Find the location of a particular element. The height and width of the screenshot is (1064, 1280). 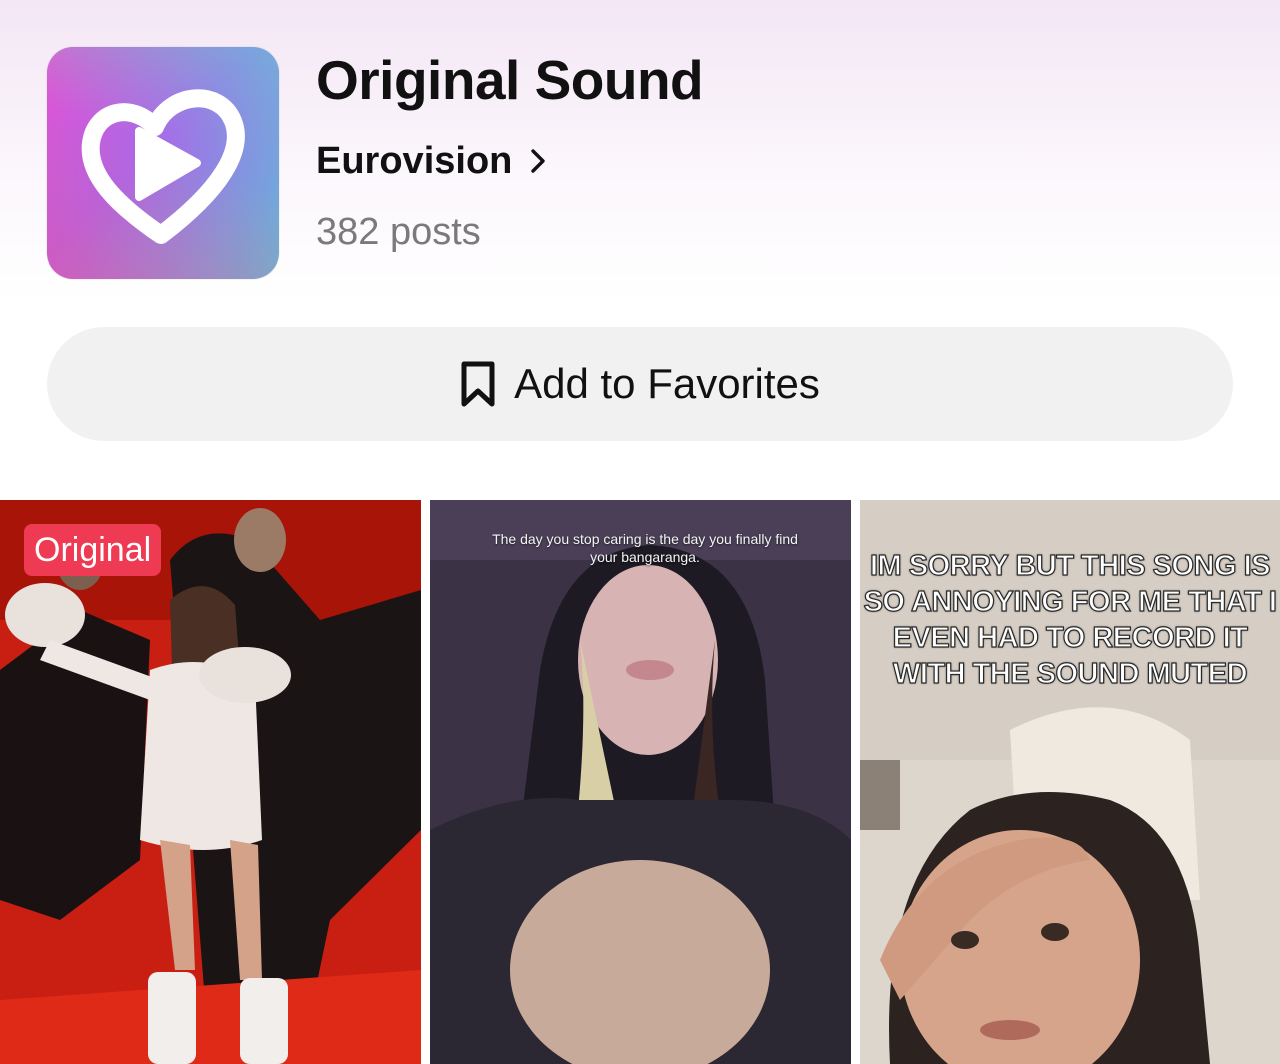

add-to-favorites-button: Add to Favorites is located at coordinates (640, 384).